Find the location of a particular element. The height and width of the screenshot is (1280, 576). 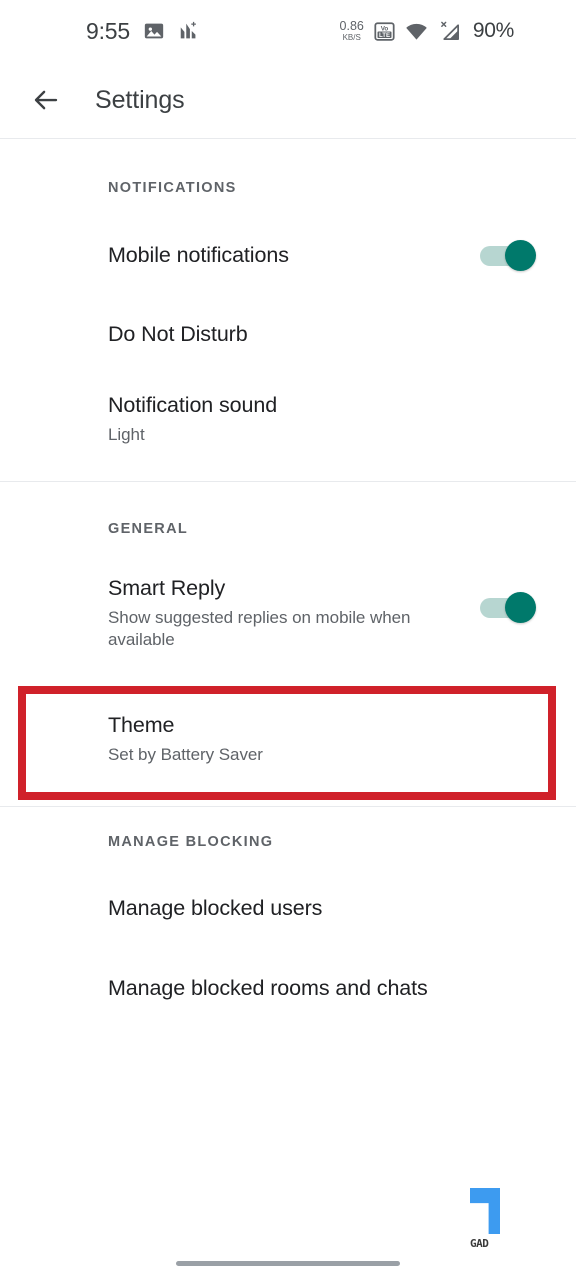

row-title: Do Not Disturb is located at coordinates (178, 334).